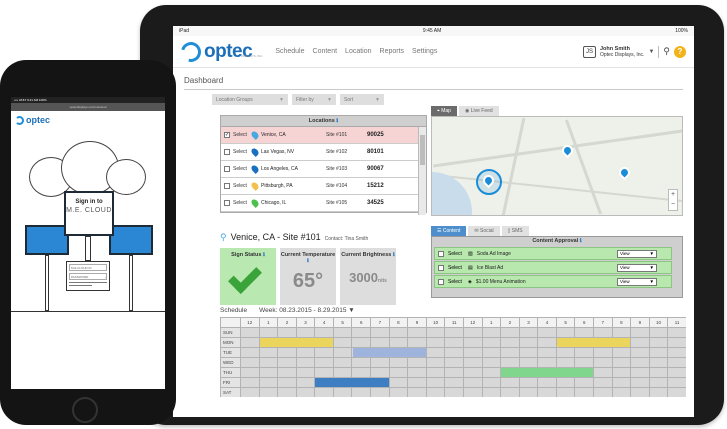 This screenshot has width=727, height=429. Describe the element at coordinates (673, 195) in the screenshot. I see `zoom-in-icon: +` at that location.